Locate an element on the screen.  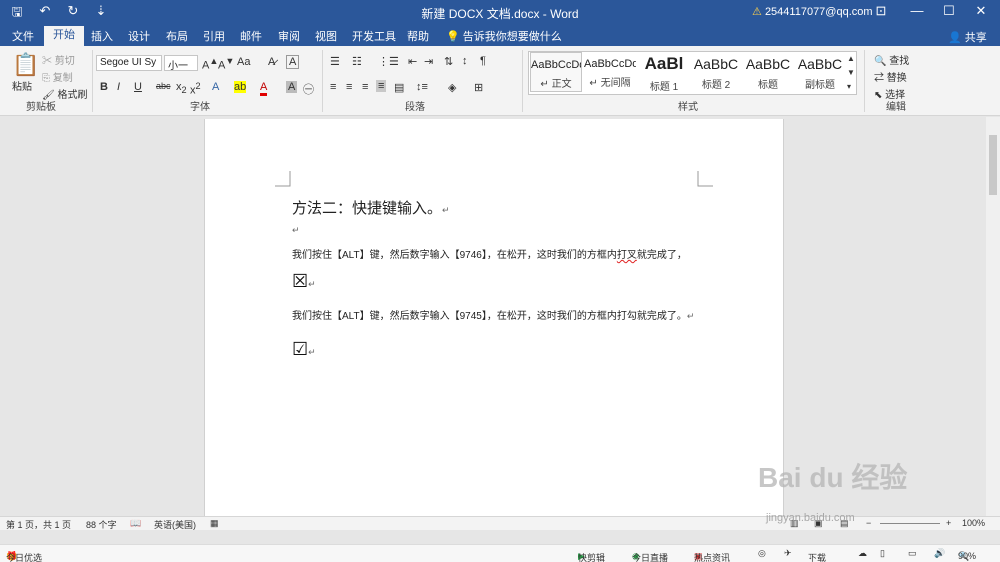
strikethrough-icon: abc is located at coordinates (163, 86).